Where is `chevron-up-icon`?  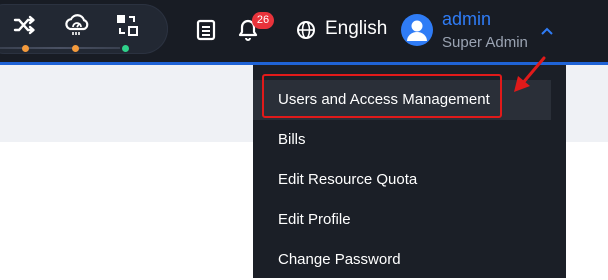 chevron-up-icon is located at coordinates (547, 31).